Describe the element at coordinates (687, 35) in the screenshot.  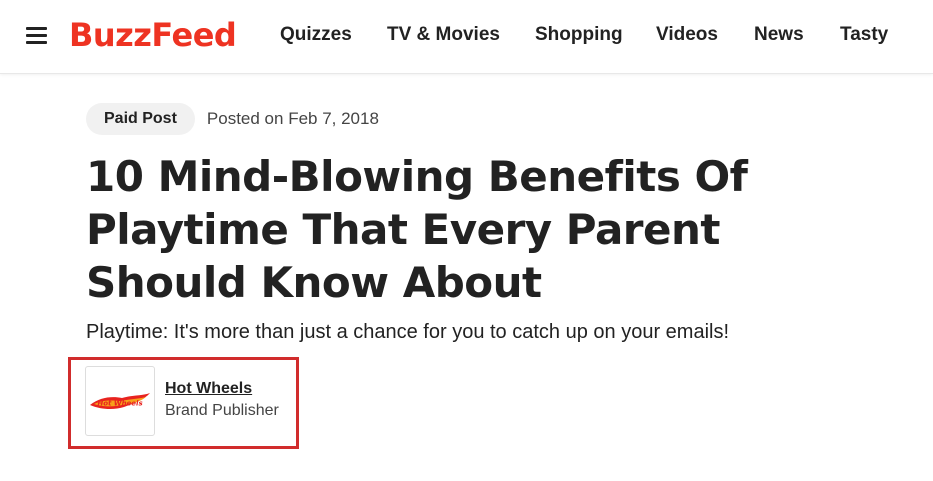
I see `nav-videos: Videos` at that location.